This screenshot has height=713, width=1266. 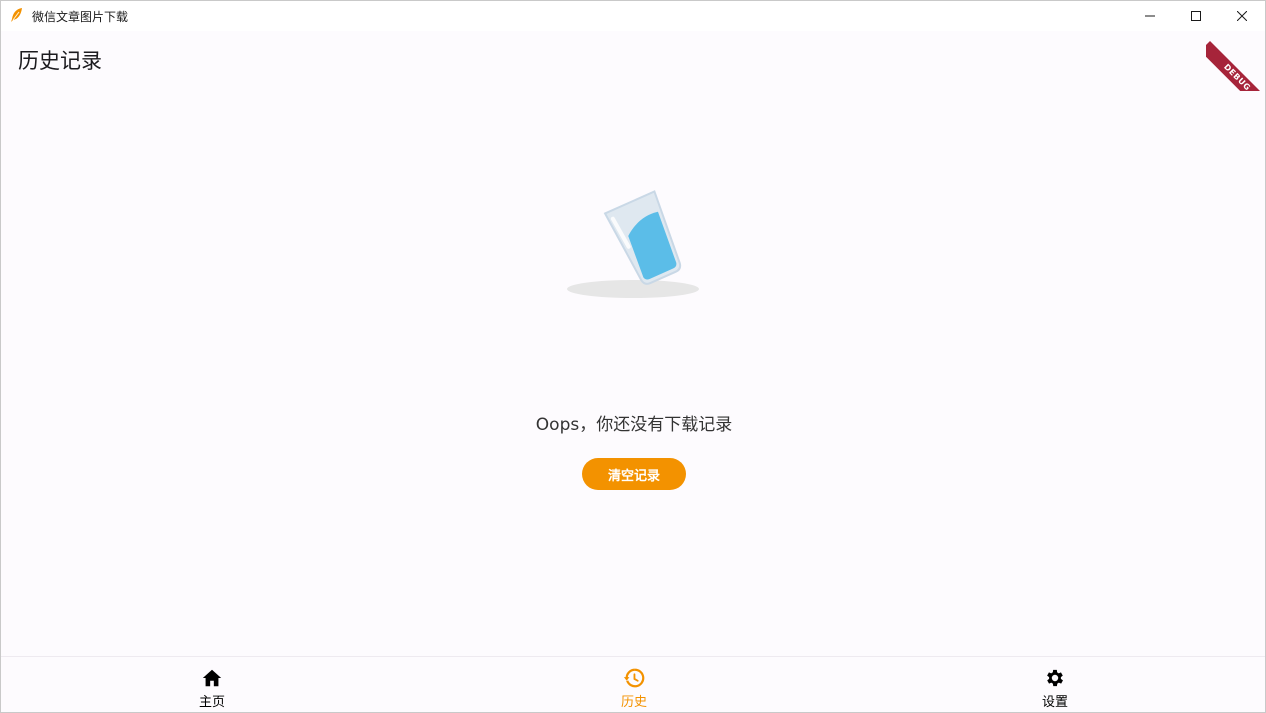 What do you see at coordinates (1054, 702) in the screenshot?
I see `nav-label-settings: 设置` at bounding box center [1054, 702].